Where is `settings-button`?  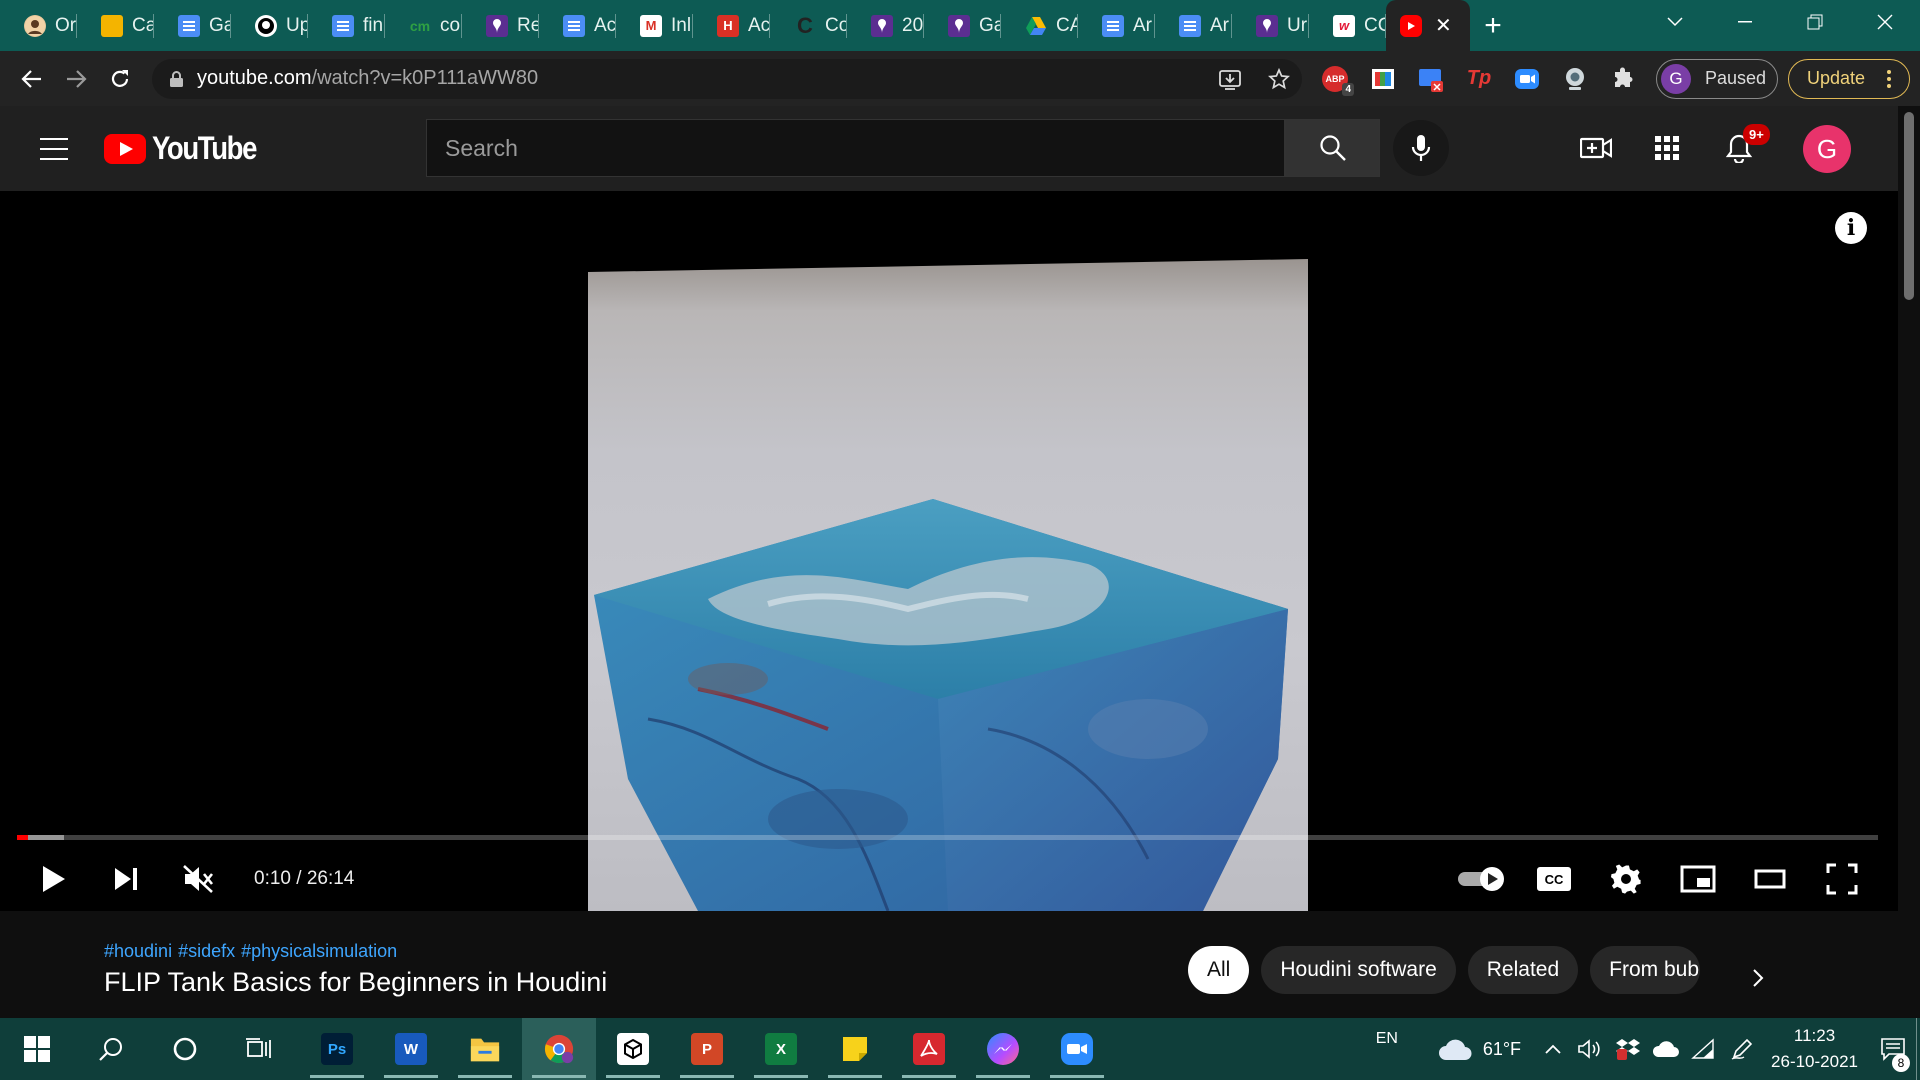 settings-button is located at coordinates (1626, 879).